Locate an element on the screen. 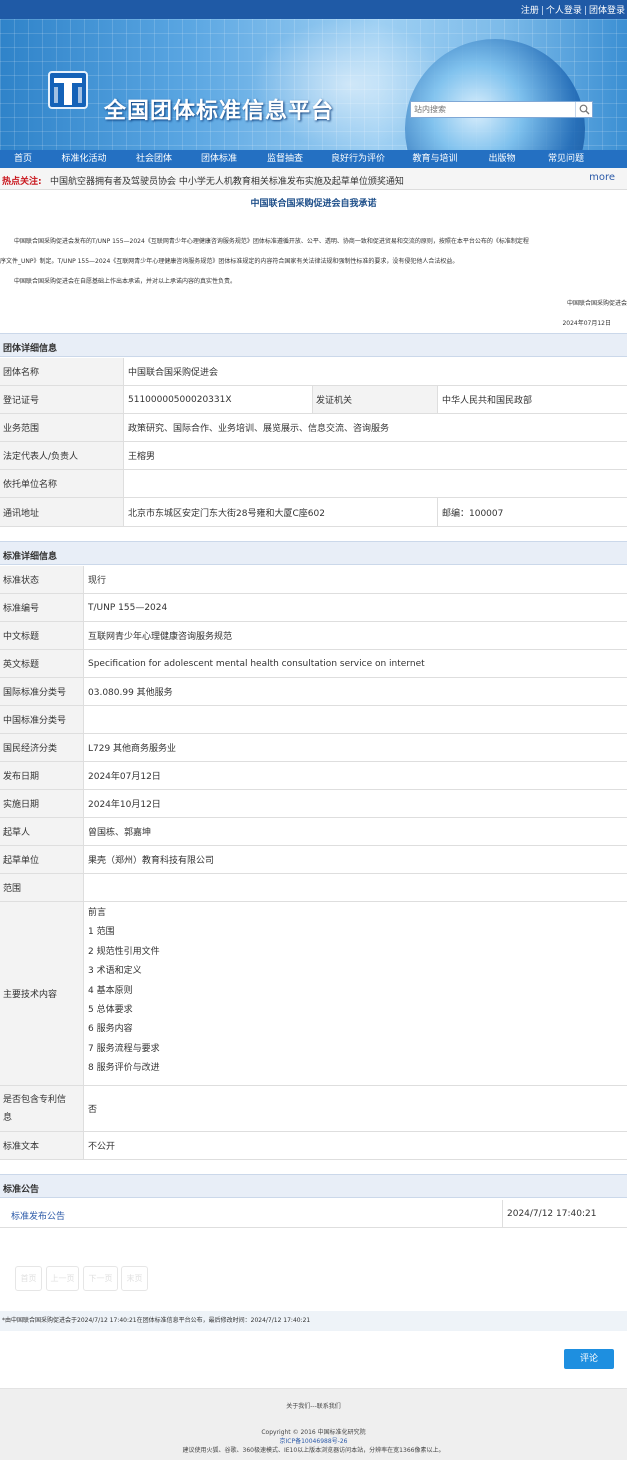 The width and height of the screenshot is (627, 1460). toc-item: 3 术语和定义 is located at coordinates (115, 971).